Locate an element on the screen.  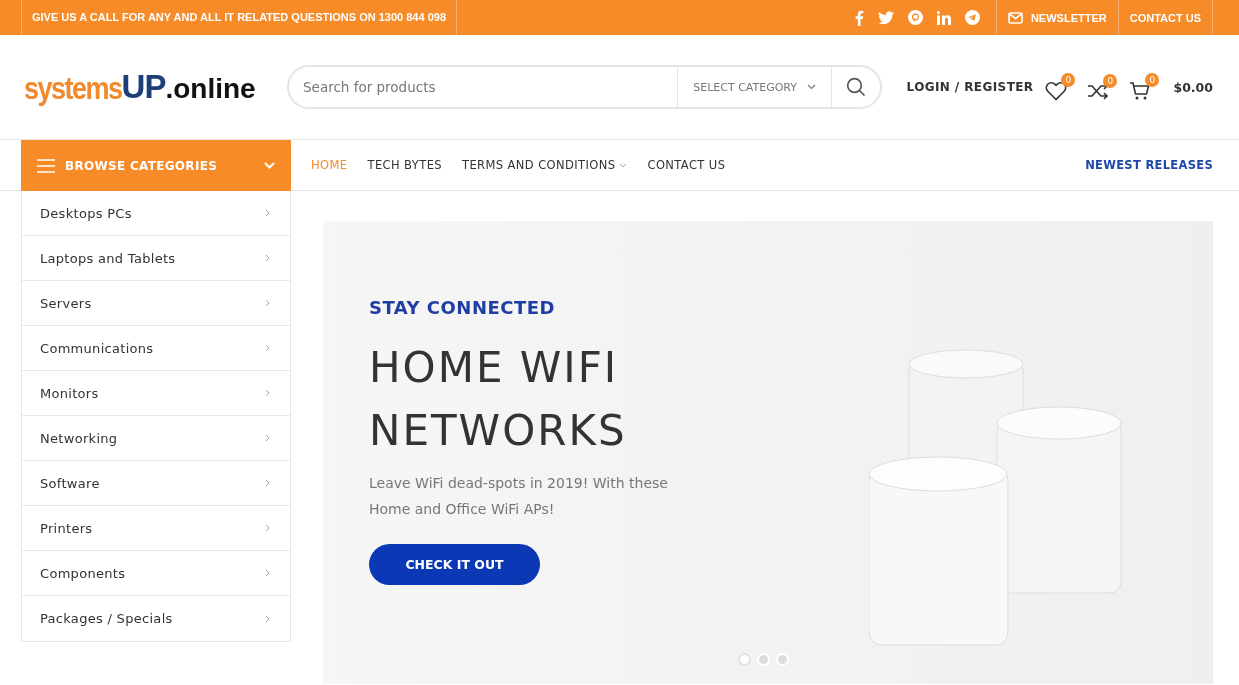
login-register-link: LOGIN / REGISTER is located at coordinates (970, 87).